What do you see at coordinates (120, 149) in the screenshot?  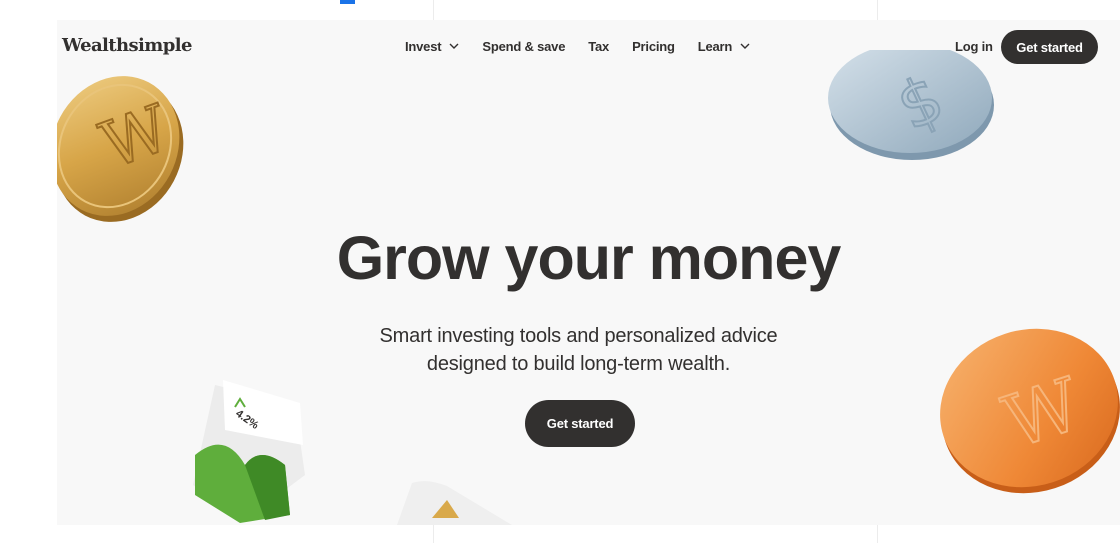 I see `gold-coin-image: W` at bounding box center [120, 149].